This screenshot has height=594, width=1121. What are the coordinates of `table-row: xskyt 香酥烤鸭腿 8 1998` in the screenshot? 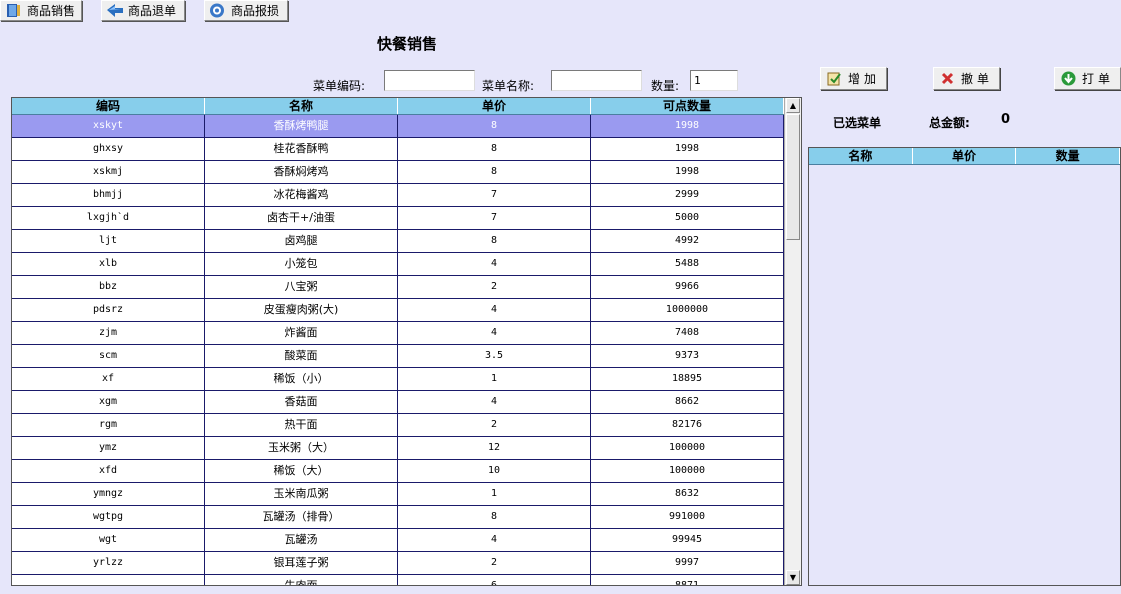 It's located at (398, 126).